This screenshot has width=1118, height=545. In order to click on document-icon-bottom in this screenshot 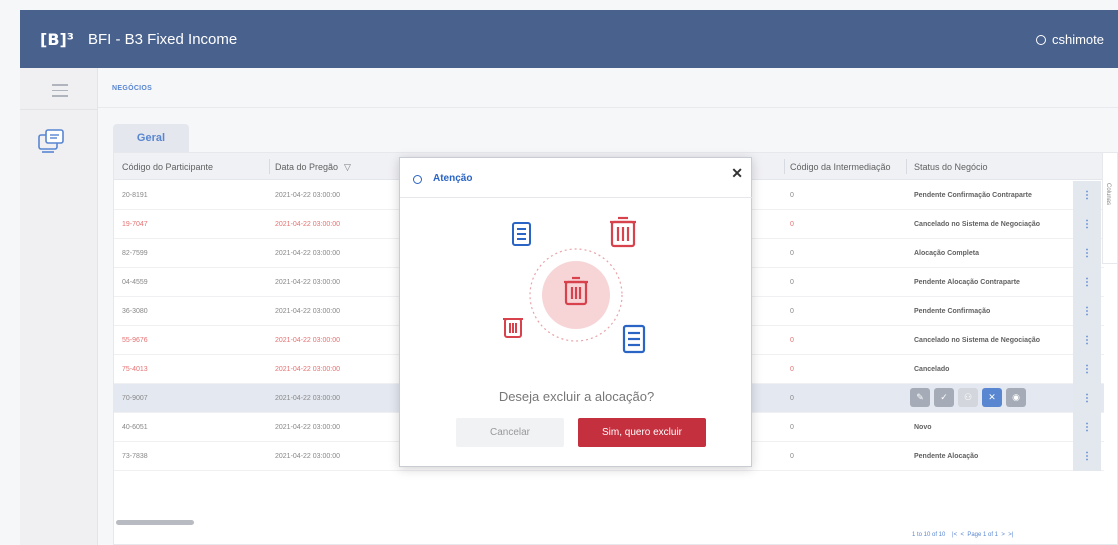, I will do `click(634, 339)`.